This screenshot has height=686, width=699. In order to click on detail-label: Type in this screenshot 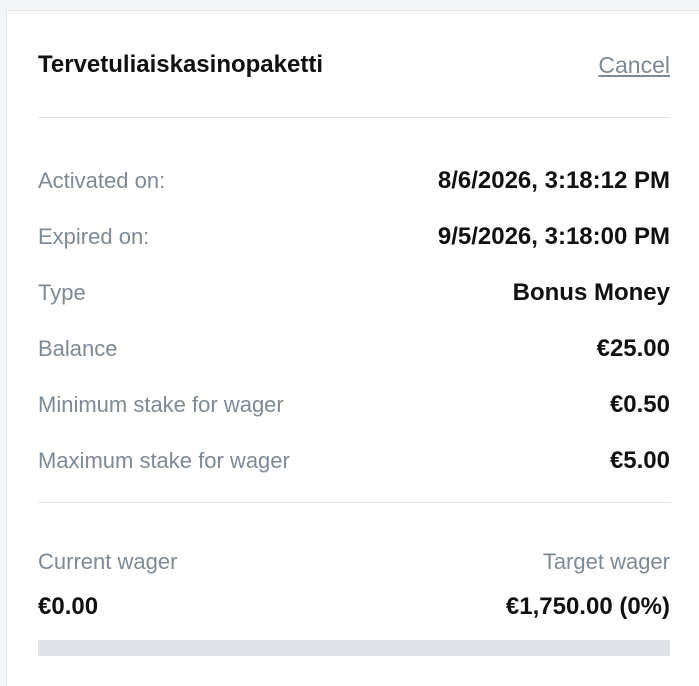, I will do `click(62, 292)`.